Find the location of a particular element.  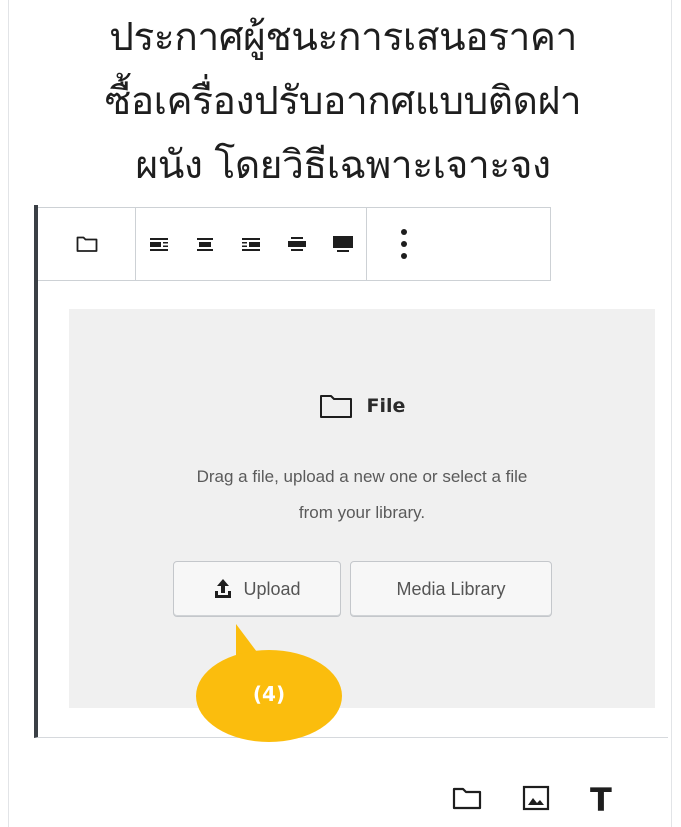

align-center-icon is located at coordinates (205, 244).